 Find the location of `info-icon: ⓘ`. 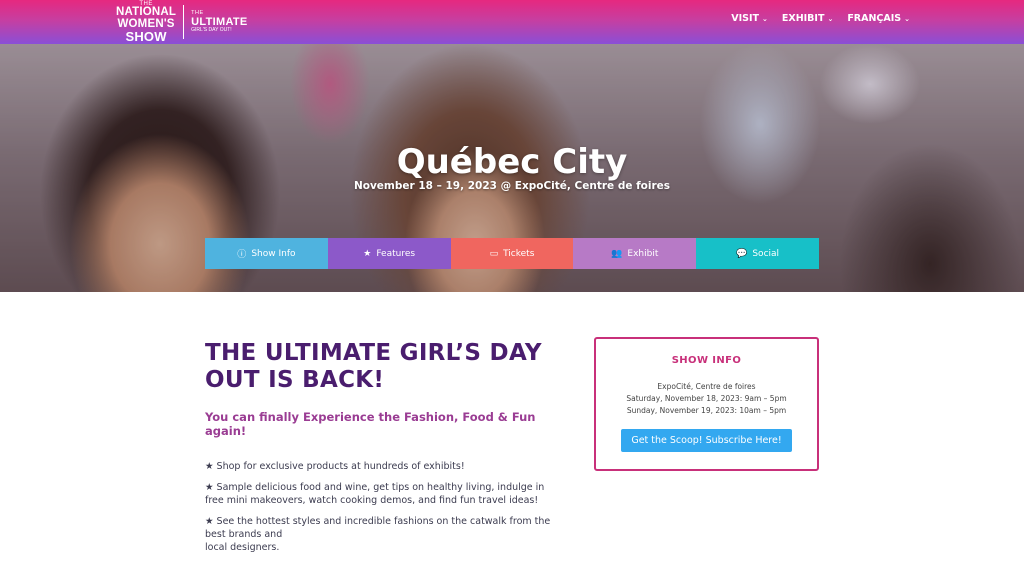

info-icon: ⓘ is located at coordinates (242, 255).